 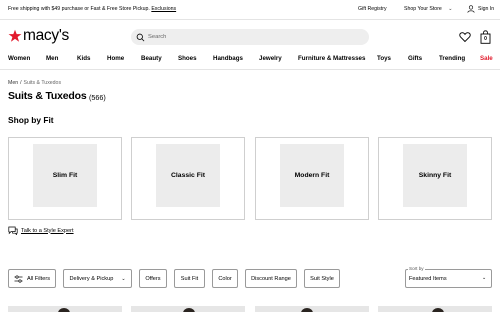 What do you see at coordinates (322, 278) in the screenshot?
I see `suit-style-filter-button: Suit Style` at bounding box center [322, 278].